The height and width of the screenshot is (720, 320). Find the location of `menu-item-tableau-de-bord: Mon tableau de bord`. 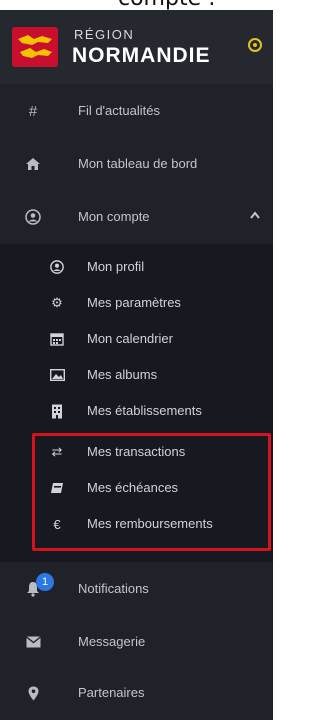

menu-item-tableau-de-bord: Mon tableau de bord is located at coordinates (136, 164).